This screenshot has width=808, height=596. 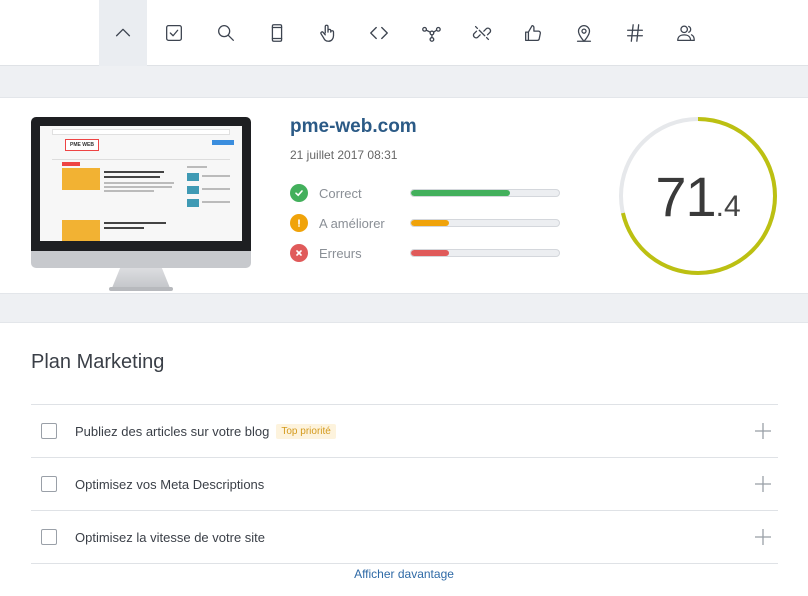 I want to click on stat-row-correct: Correct, so click(x=430, y=193).